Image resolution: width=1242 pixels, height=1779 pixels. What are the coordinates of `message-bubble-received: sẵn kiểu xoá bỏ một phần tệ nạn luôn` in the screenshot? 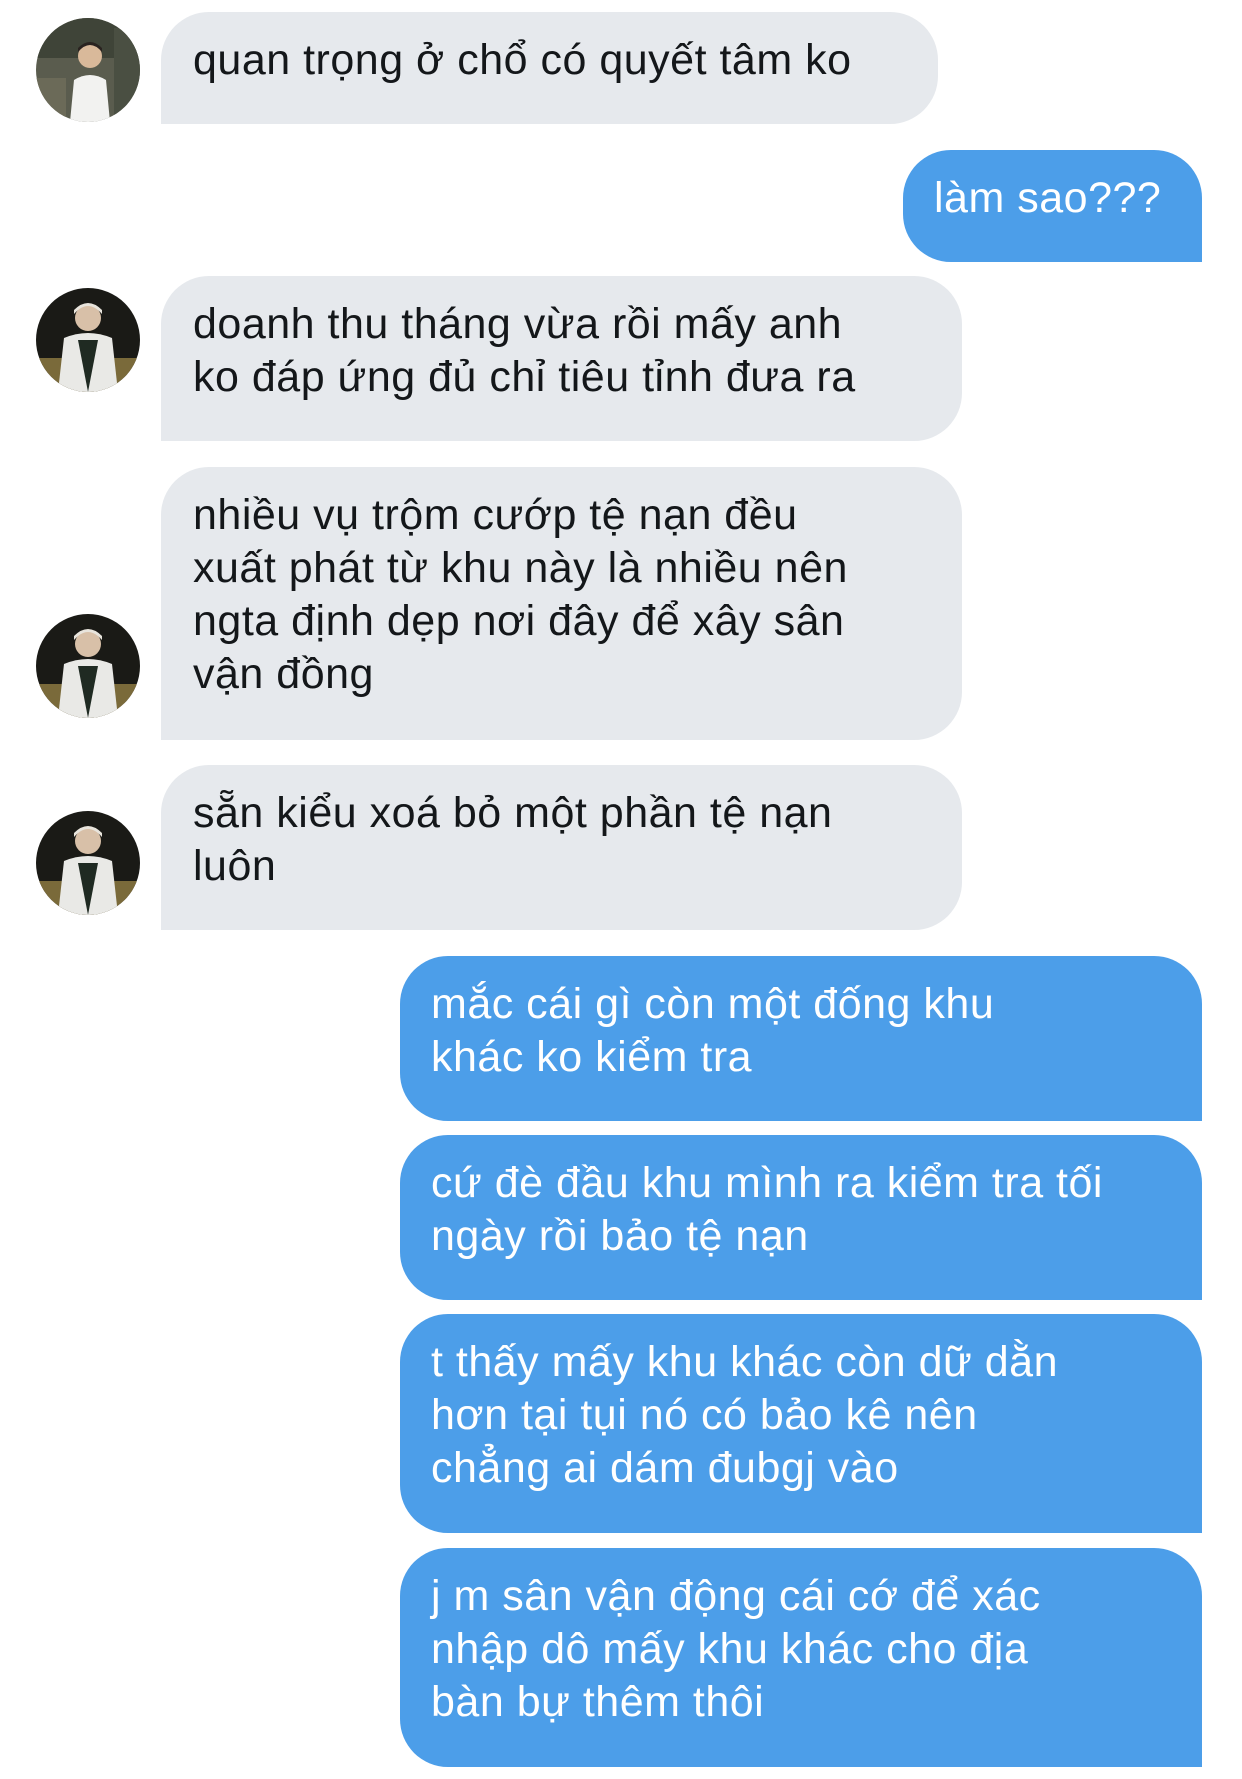 It's located at (561, 847).